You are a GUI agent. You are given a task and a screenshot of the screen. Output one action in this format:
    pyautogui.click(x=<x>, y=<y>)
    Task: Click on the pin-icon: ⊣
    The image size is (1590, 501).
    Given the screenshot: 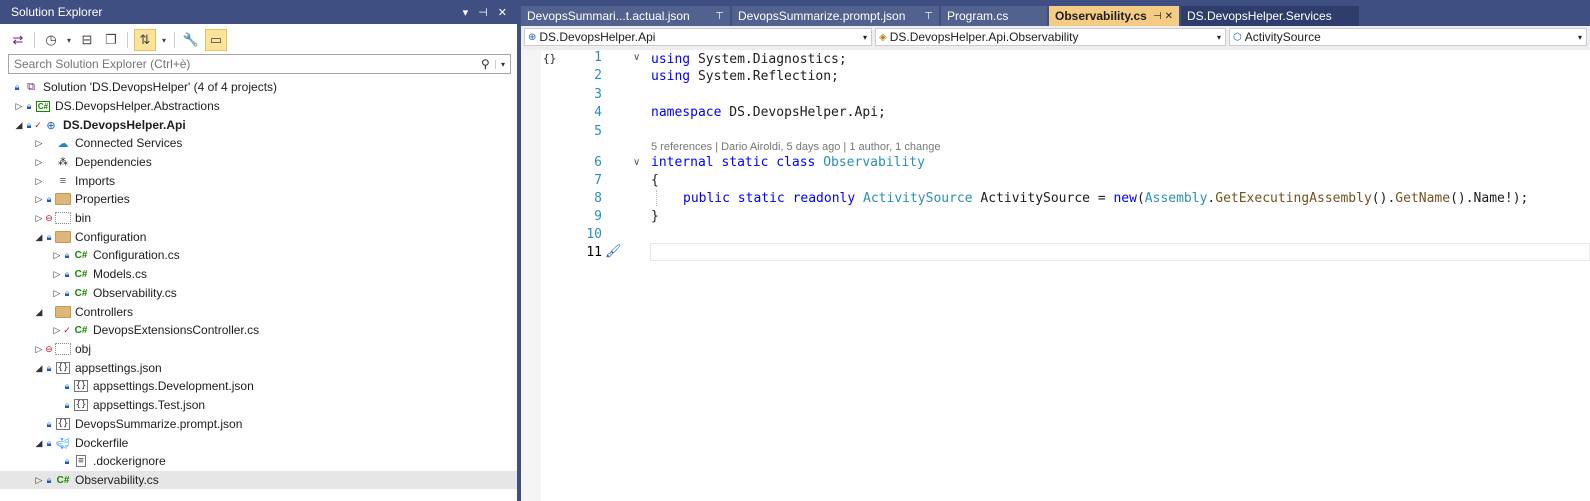 What is the action you would take?
    pyautogui.click(x=483, y=12)
    